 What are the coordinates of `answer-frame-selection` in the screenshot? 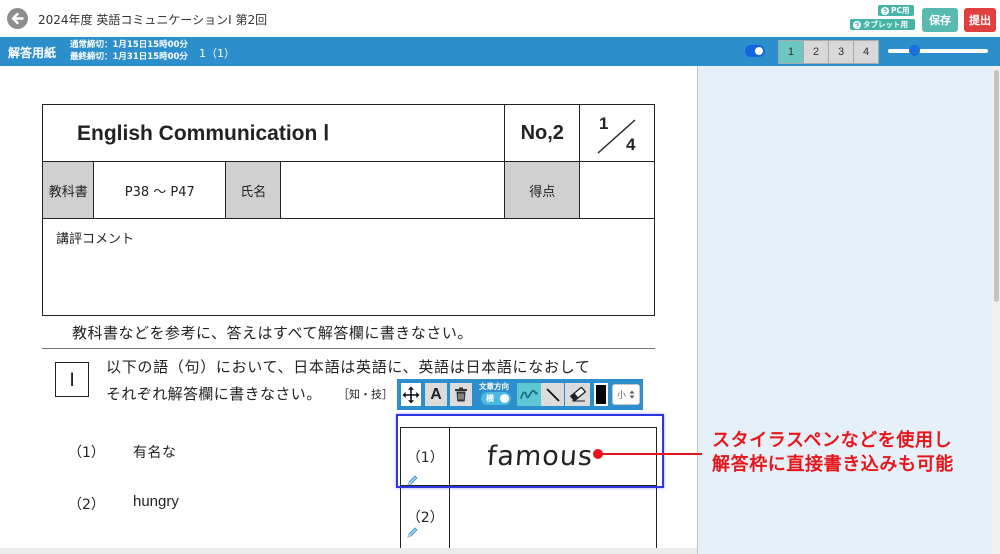 It's located at (530, 451).